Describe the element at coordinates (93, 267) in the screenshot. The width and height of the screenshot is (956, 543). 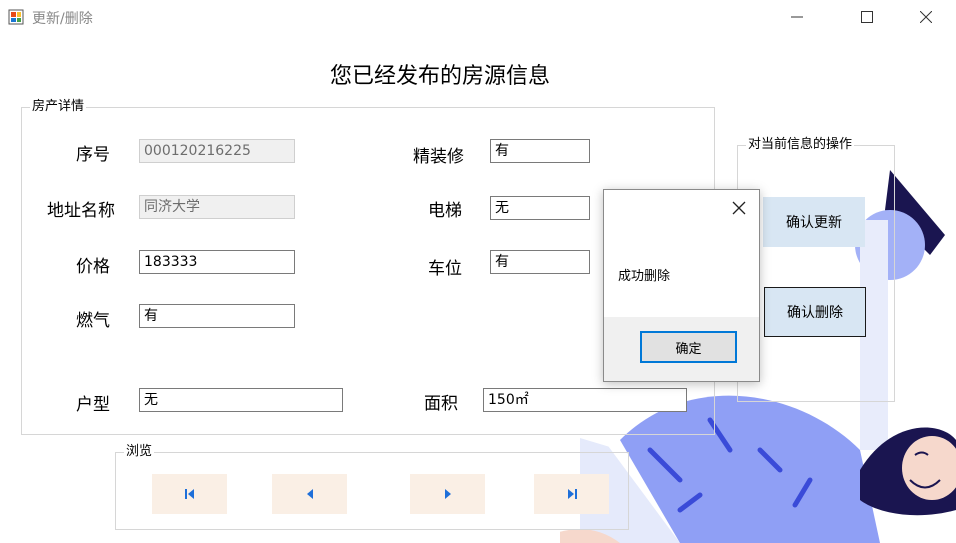
I see `price-label: 价格` at that location.